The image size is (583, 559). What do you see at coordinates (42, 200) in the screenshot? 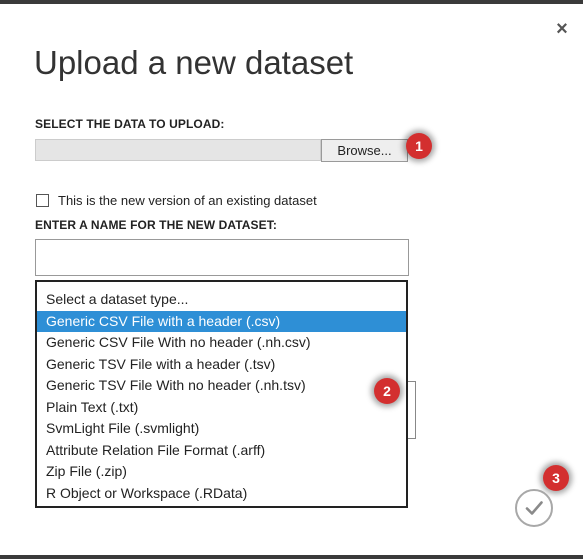
I see `new-version-checkbox` at bounding box center [42, 200].